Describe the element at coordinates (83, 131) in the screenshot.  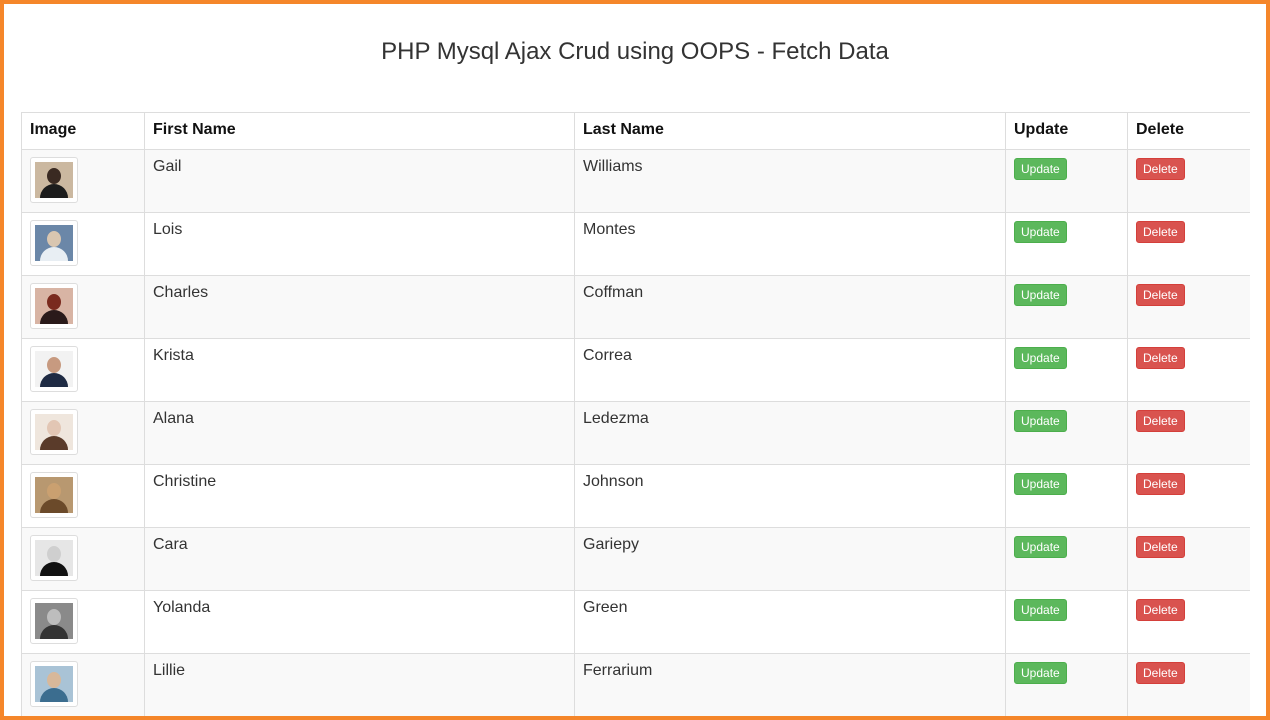
I see `header-image: Image` at that location.